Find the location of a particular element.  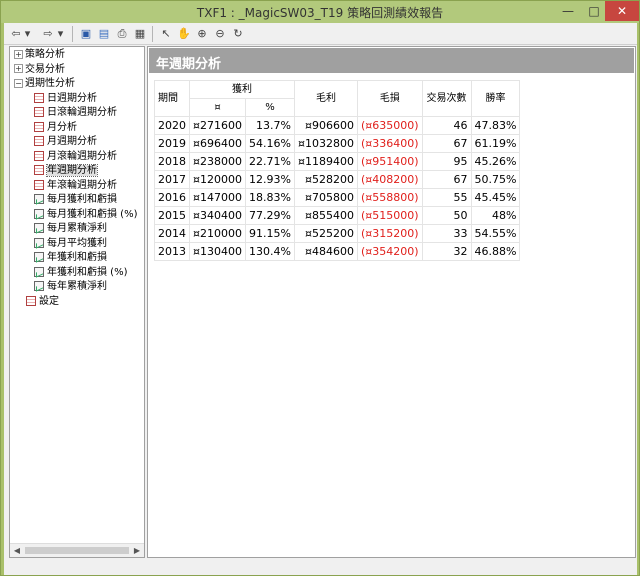

tree-item: 每月獲利和虧損 (%) is located at coordinates (85, 215).